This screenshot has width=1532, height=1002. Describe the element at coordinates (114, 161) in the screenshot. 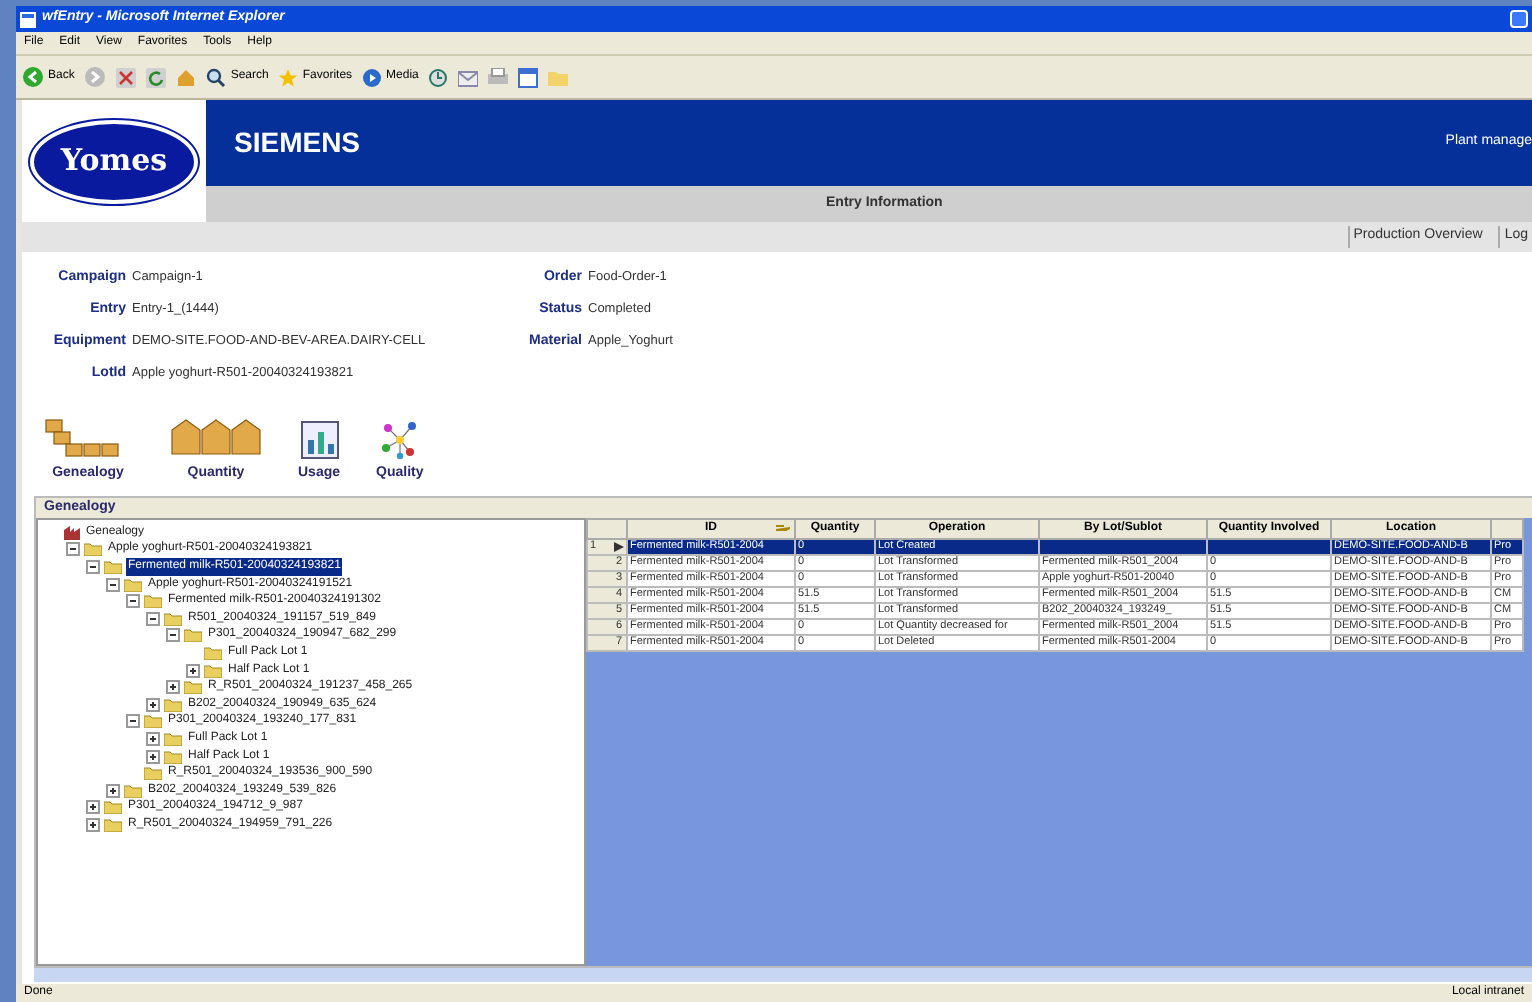

I see `logo: Yomes` at that location.